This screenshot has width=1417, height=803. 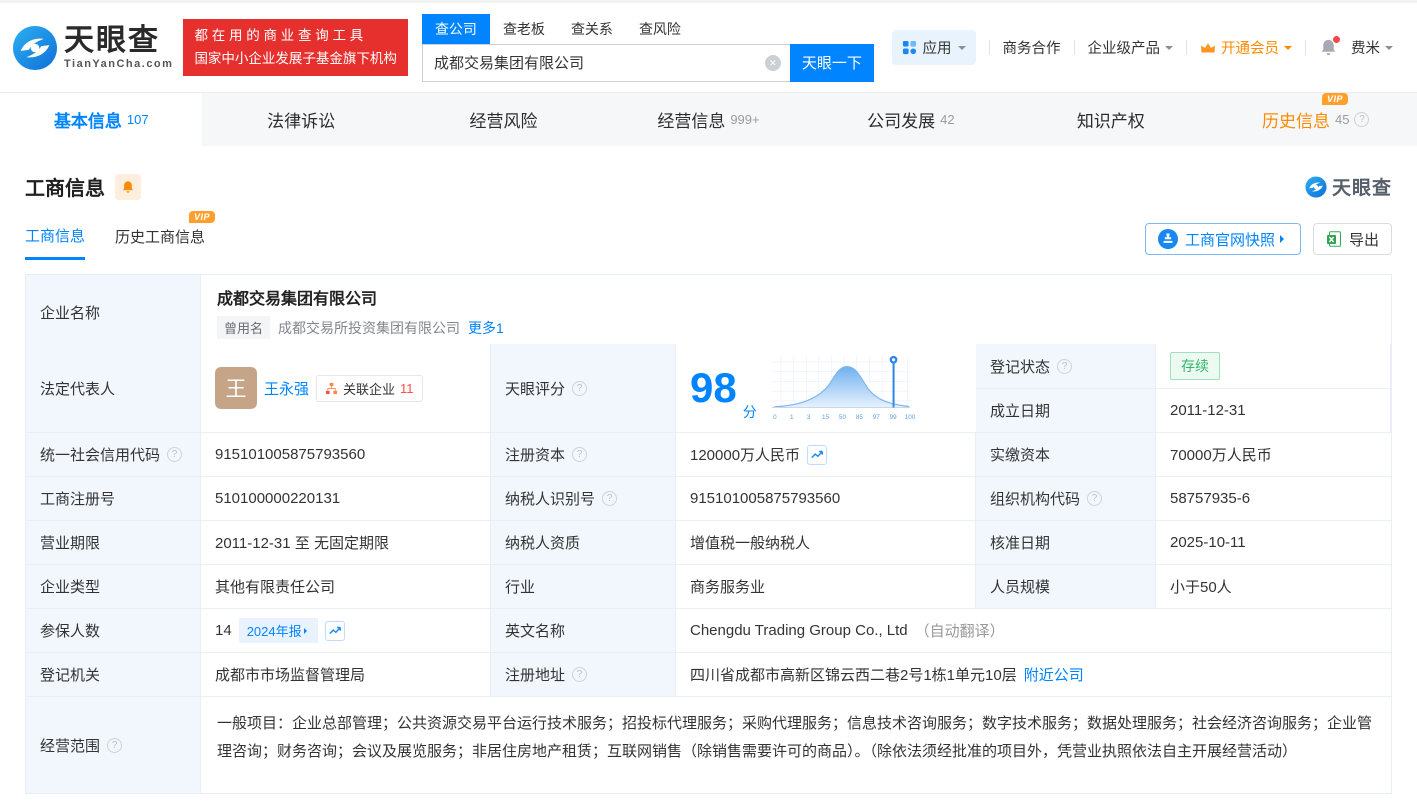 I want to click on watermark-text: 天眼查, so click(x=1361, y=188).